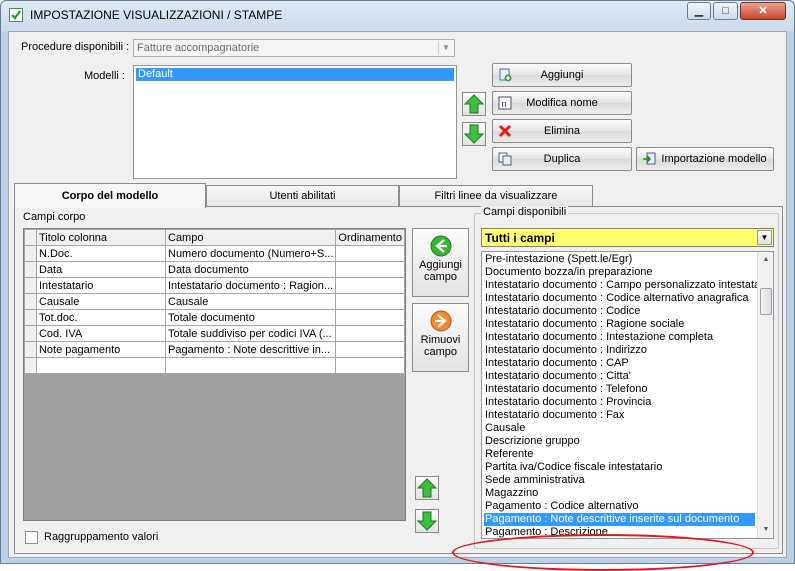  What do you see at coordinates (445, 48) in the screenshot?
I see `chevron-down-icon: ▼` at bounding box center [445, 48].